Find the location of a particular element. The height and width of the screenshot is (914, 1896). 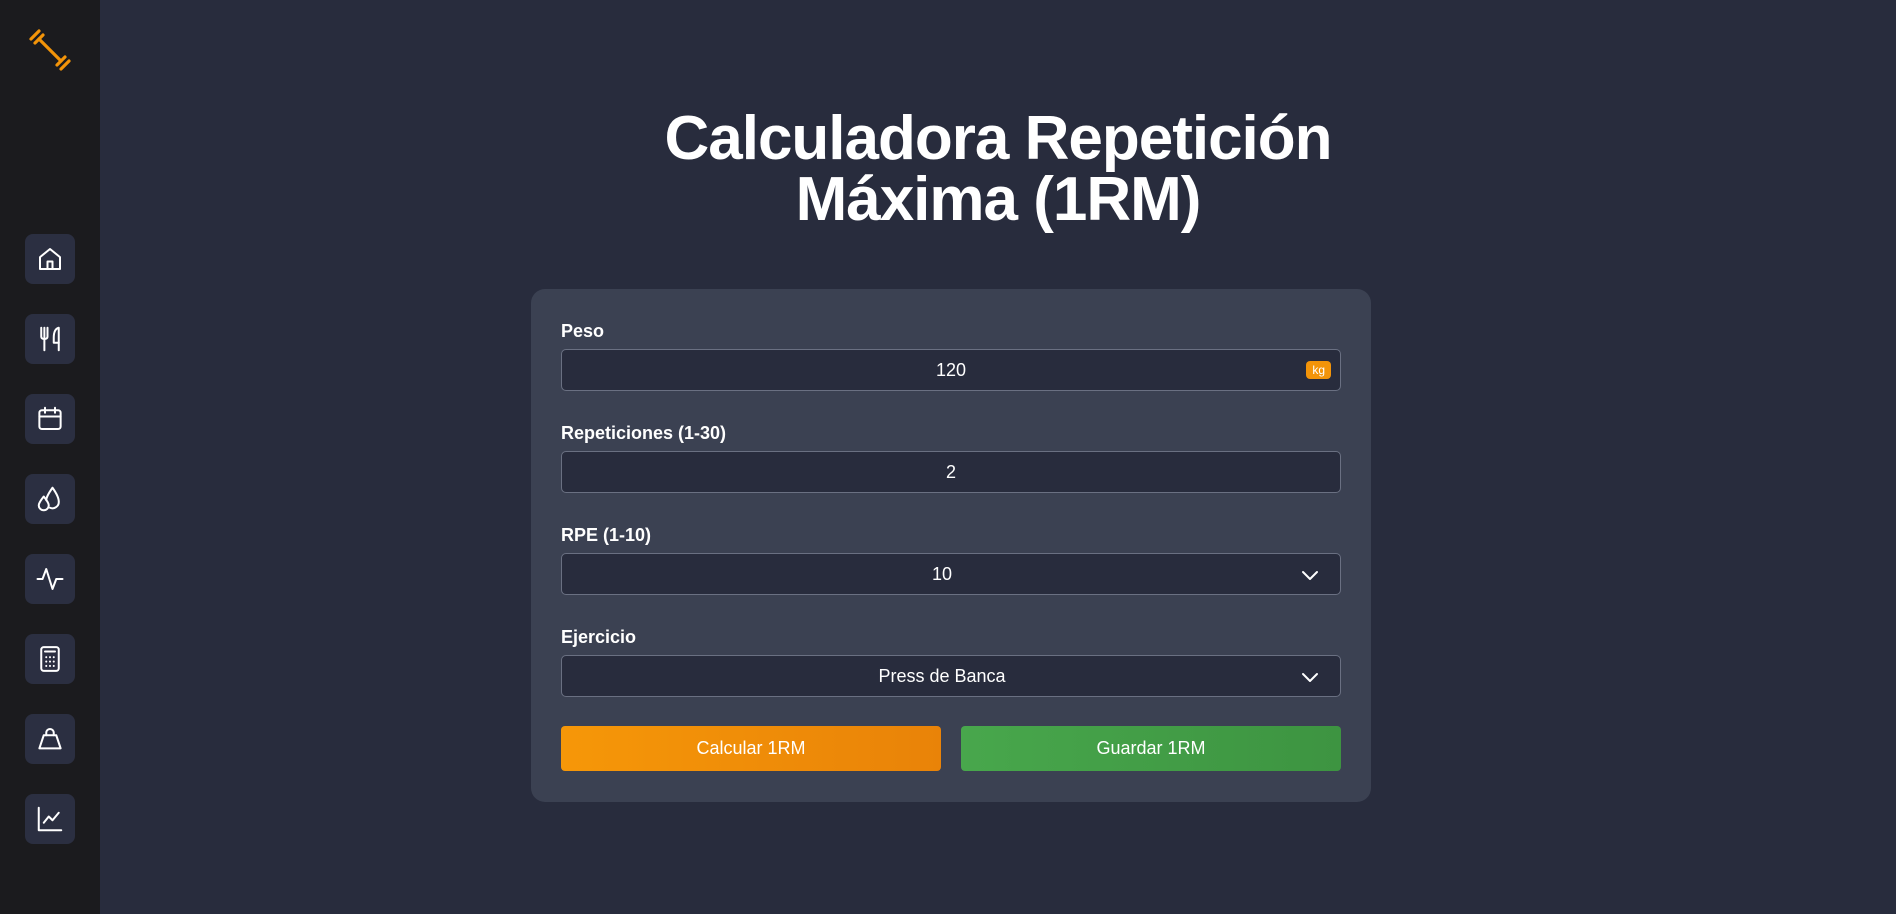

page-title-line2: Máxima (1RM) is located at coordinates (998, 199).